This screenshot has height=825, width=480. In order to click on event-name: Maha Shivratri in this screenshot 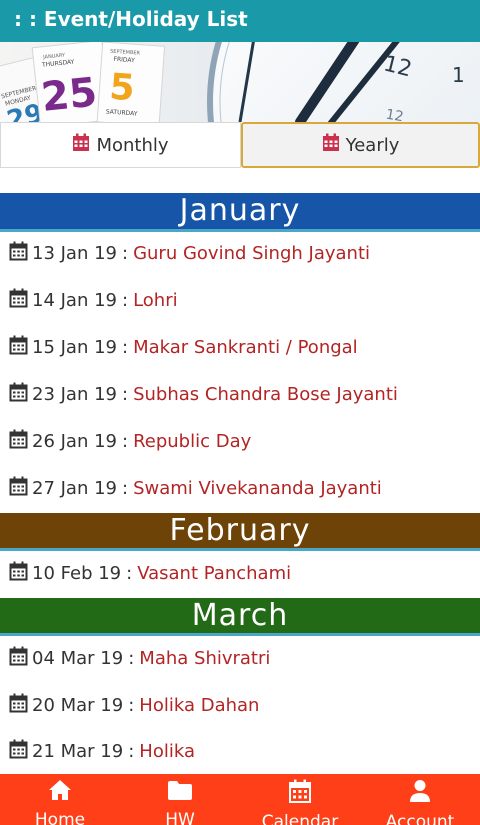, I will do `click(205, 658)`.